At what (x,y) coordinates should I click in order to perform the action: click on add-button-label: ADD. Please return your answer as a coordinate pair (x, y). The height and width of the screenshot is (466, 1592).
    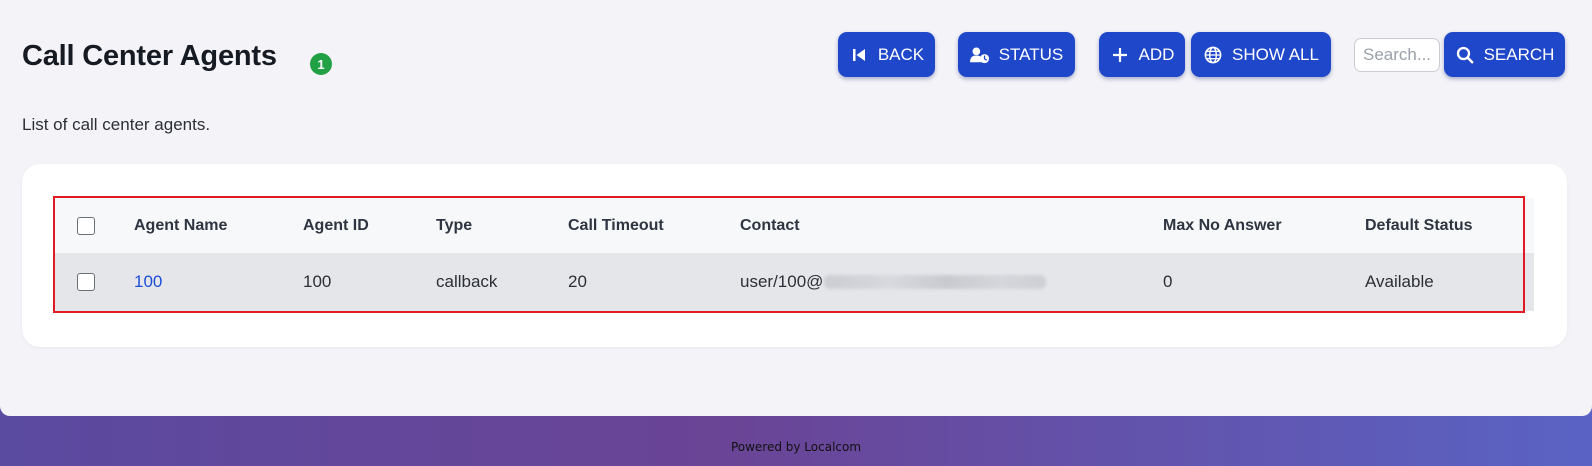
    Looking at the image, I should click on (1156, 54).